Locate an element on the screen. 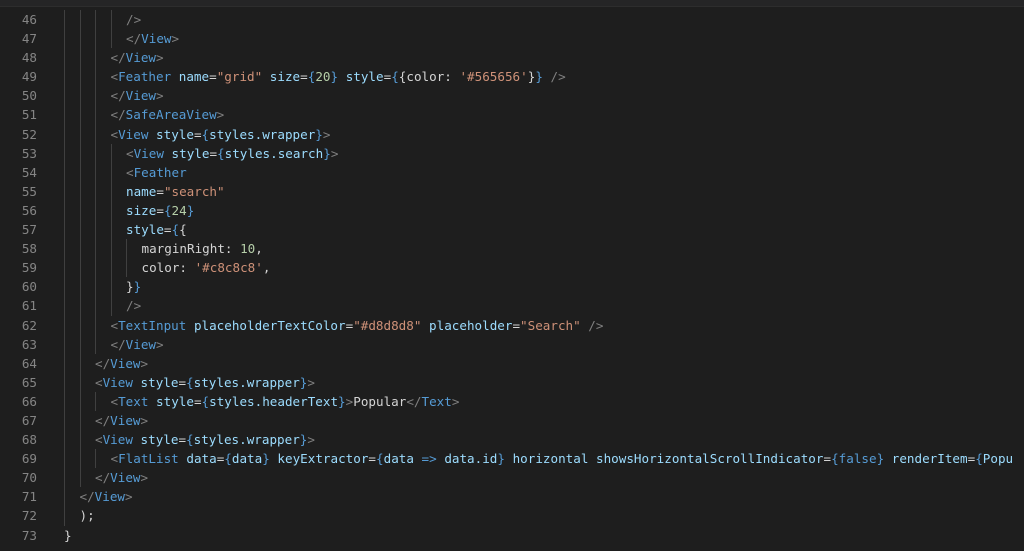 The height and width of the screenshot is (551, 1024). code-token: styles.wrapper is located at coordinates (246, 382).